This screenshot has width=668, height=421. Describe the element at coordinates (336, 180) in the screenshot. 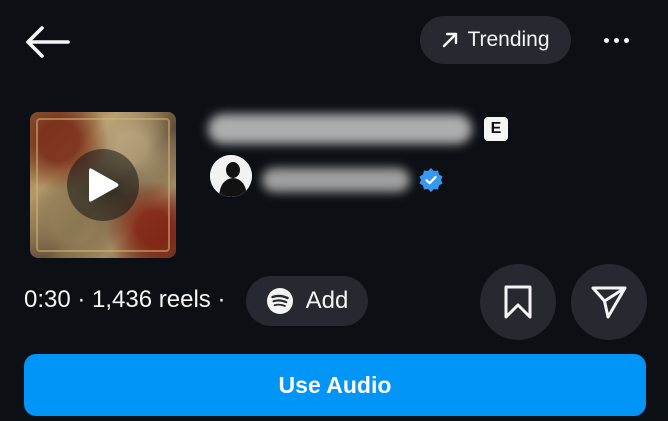

I see `artist-name` at that location.